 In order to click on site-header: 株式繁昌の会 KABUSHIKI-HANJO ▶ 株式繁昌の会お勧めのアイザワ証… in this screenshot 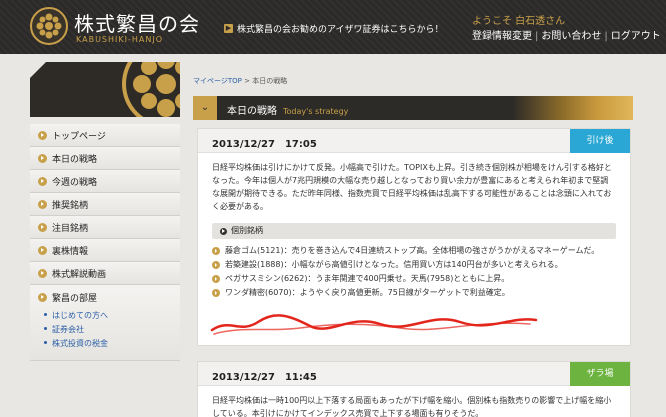, I will do `click(333, 27)`.